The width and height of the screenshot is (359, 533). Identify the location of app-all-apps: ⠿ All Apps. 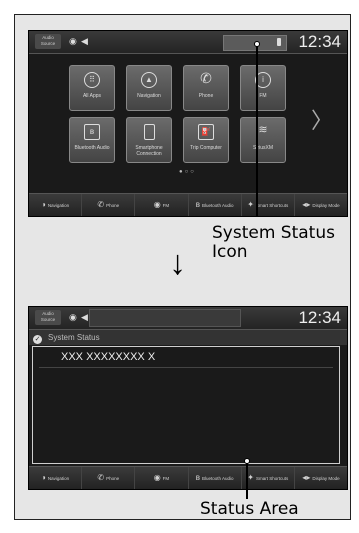
(92, 88).